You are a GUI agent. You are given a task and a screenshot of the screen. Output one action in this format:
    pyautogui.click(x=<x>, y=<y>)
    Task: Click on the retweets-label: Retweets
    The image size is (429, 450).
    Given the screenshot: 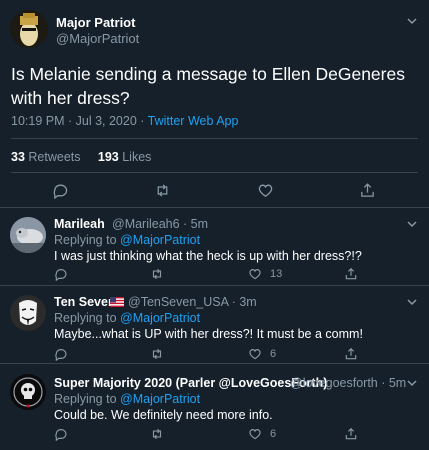 What is the action you would take?
    pyautogui.click(x=54, y=157)
    